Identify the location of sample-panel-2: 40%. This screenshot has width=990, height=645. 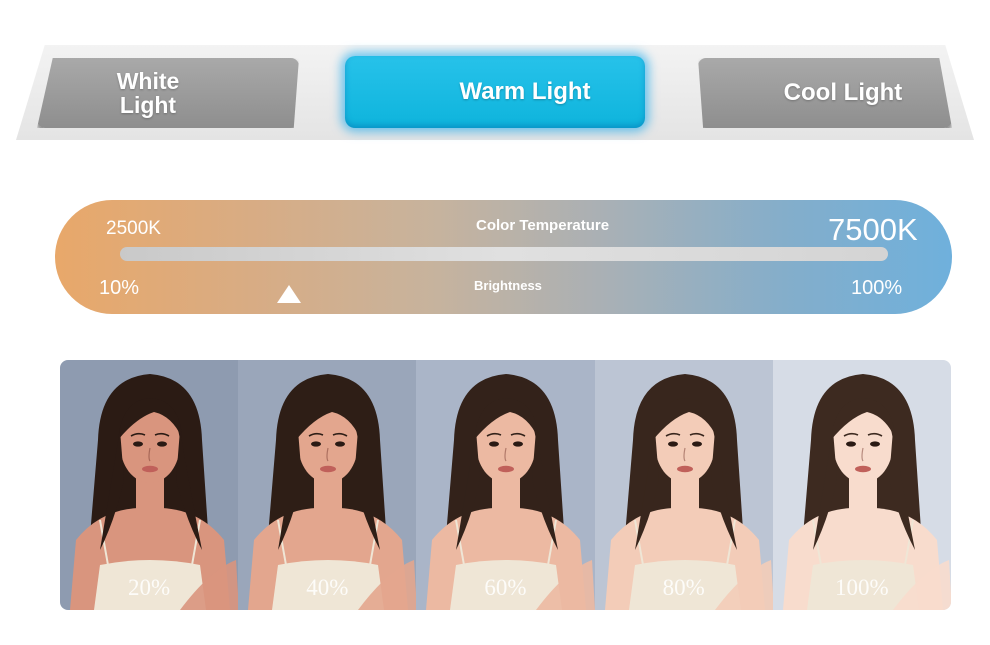
(327, 485).